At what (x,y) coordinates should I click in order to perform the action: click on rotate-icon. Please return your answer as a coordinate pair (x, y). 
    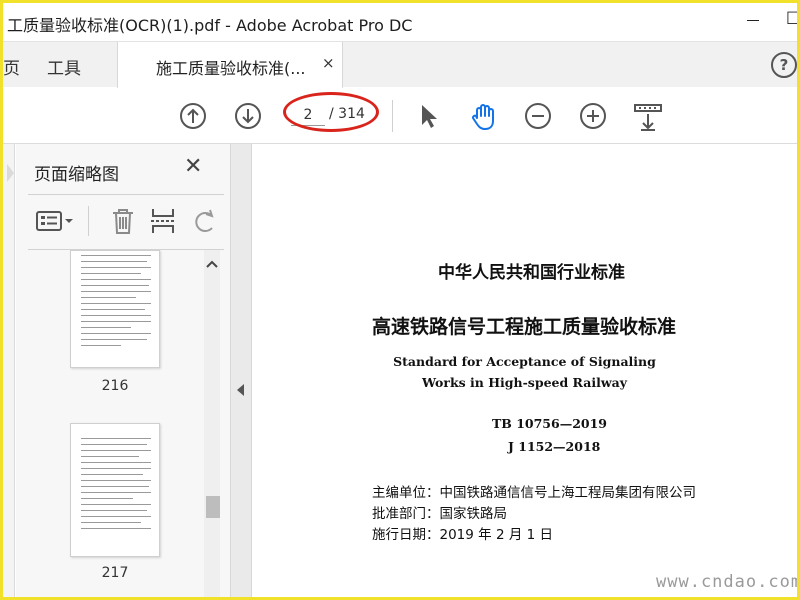
    Looking at the image, I should click on (204, 220).